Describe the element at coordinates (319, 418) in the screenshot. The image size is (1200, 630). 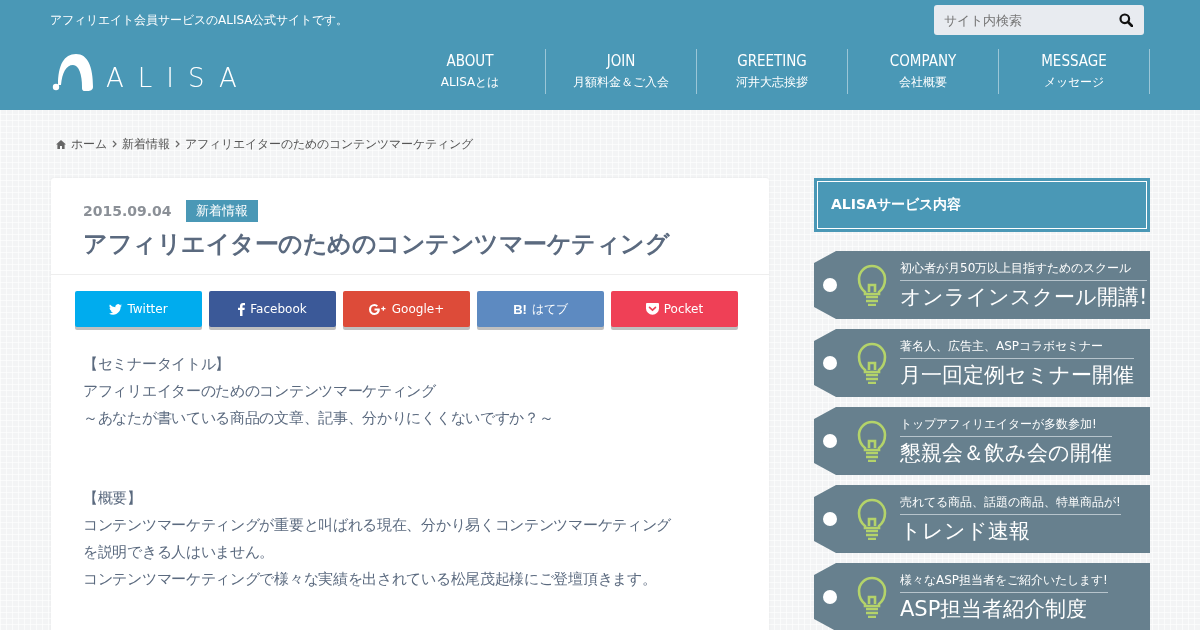
I see `body-text: ～あなたが書いている商品の文章、記事、分かりにくくないですか？～` at that location.